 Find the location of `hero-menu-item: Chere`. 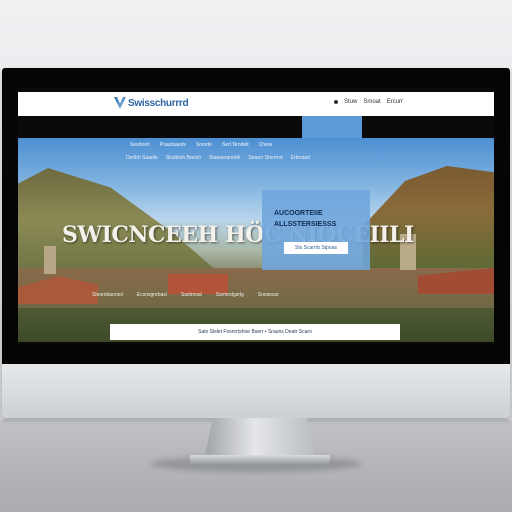

hero-menu-item: Chere is located at coordinates (266, 145).